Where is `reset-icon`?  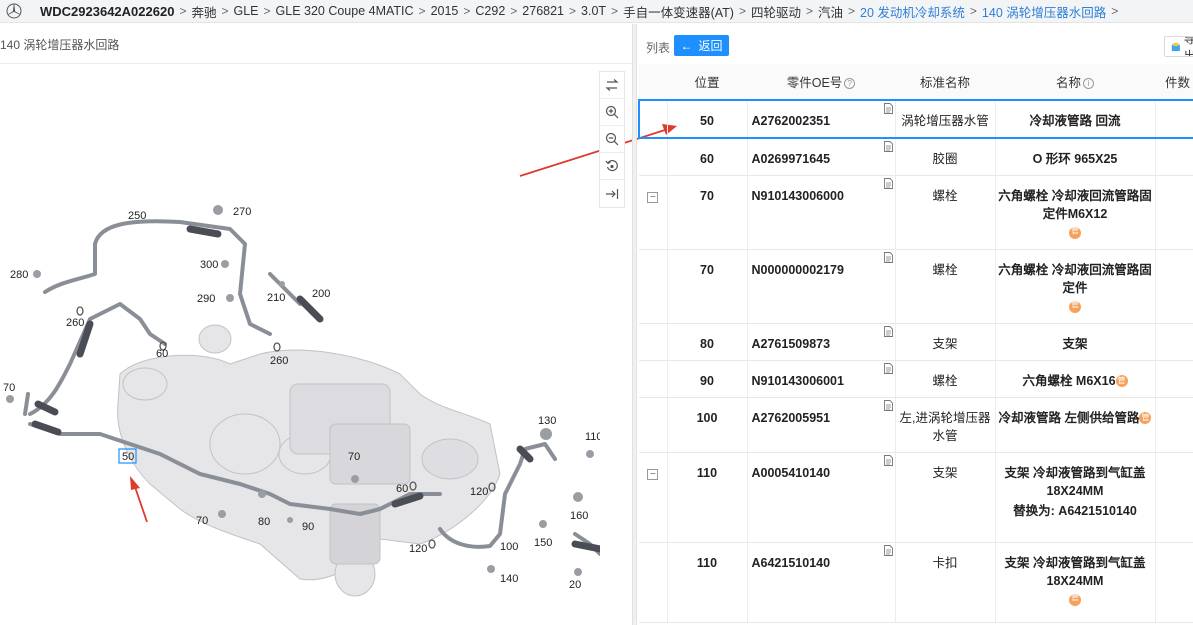 reset-icon is located at coordinates (611, 165).